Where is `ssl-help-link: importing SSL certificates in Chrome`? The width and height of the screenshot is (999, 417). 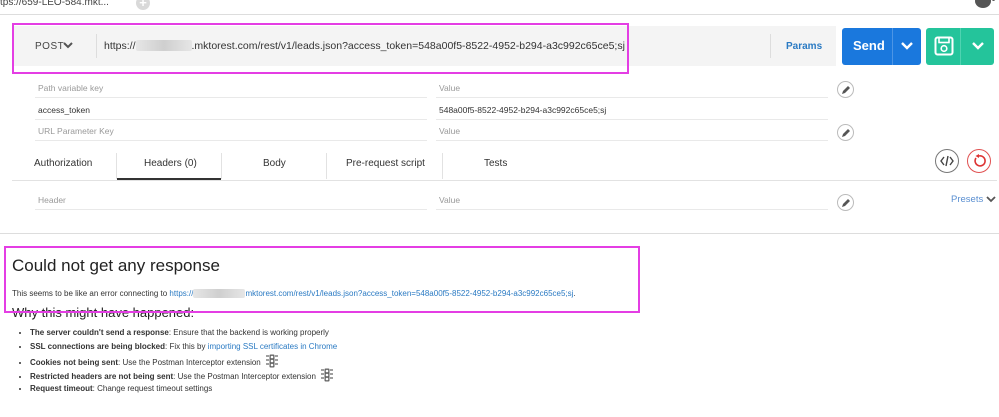 ssl-help-link: importing SSL certificates in Chrome is located at coordinates (273, 346).